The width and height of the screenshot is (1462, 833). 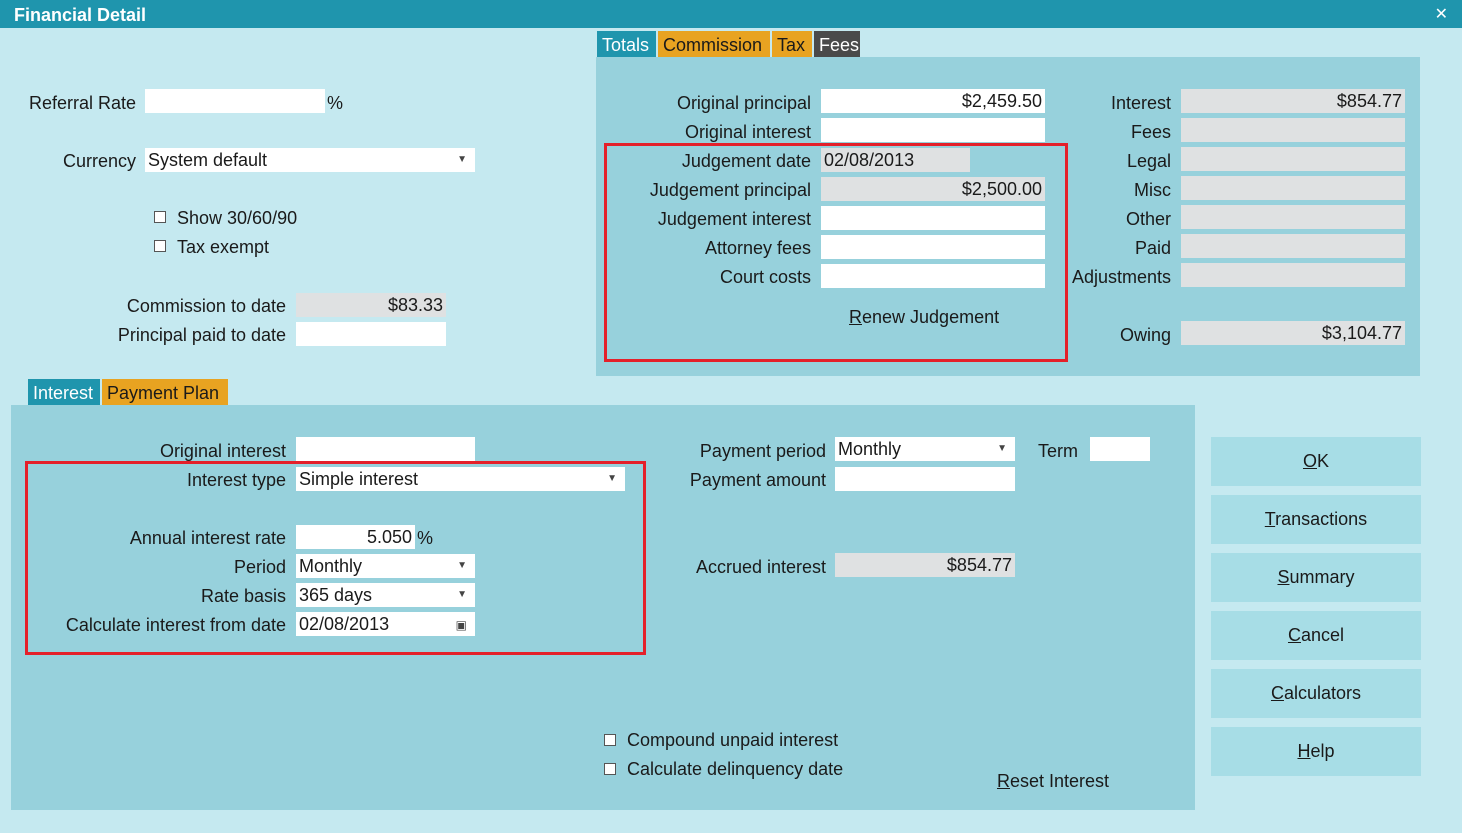 What do you see at coordinates (82, 103) in the screenshot?
I see `referral-rate-label: Referral Rate` at bounding box center [82, 103].